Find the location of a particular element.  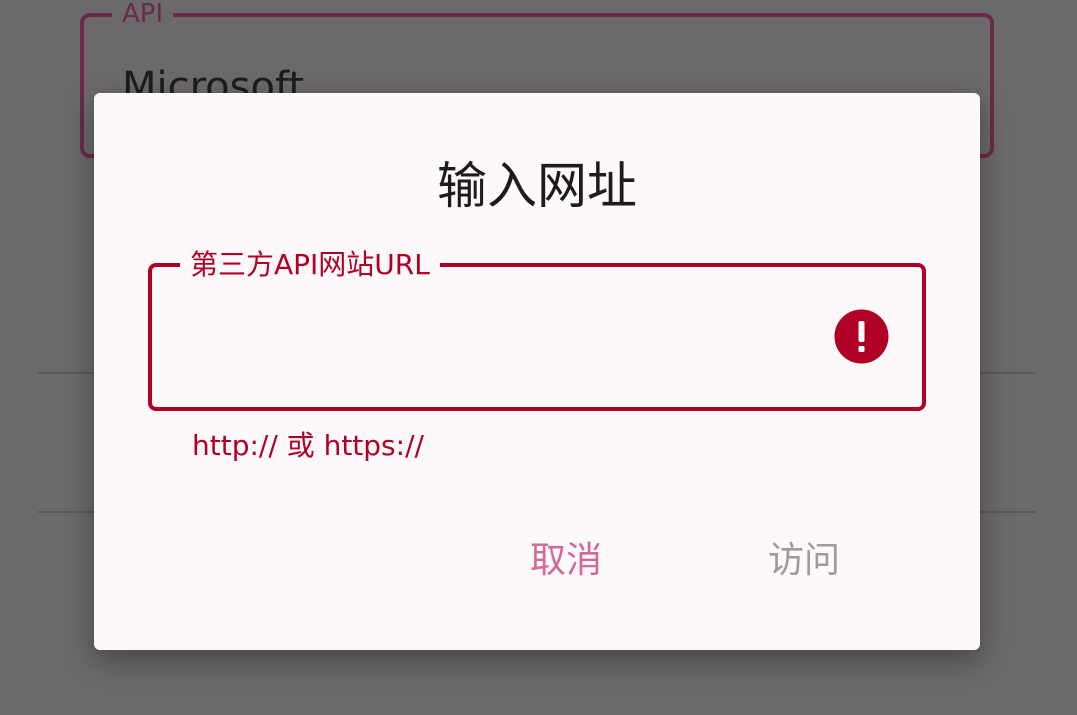

cancel-button: 取消 is located at coordinates (566, 561).